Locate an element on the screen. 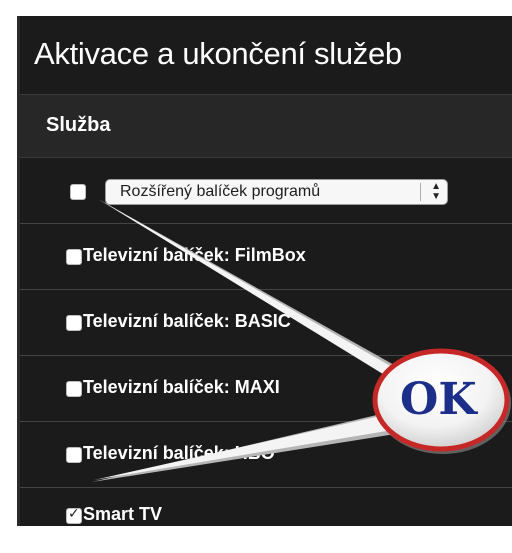 The height and width of the screenshot is (553, 512). callout-pointer-bottom-highlight is located at coordinates (249, 446).